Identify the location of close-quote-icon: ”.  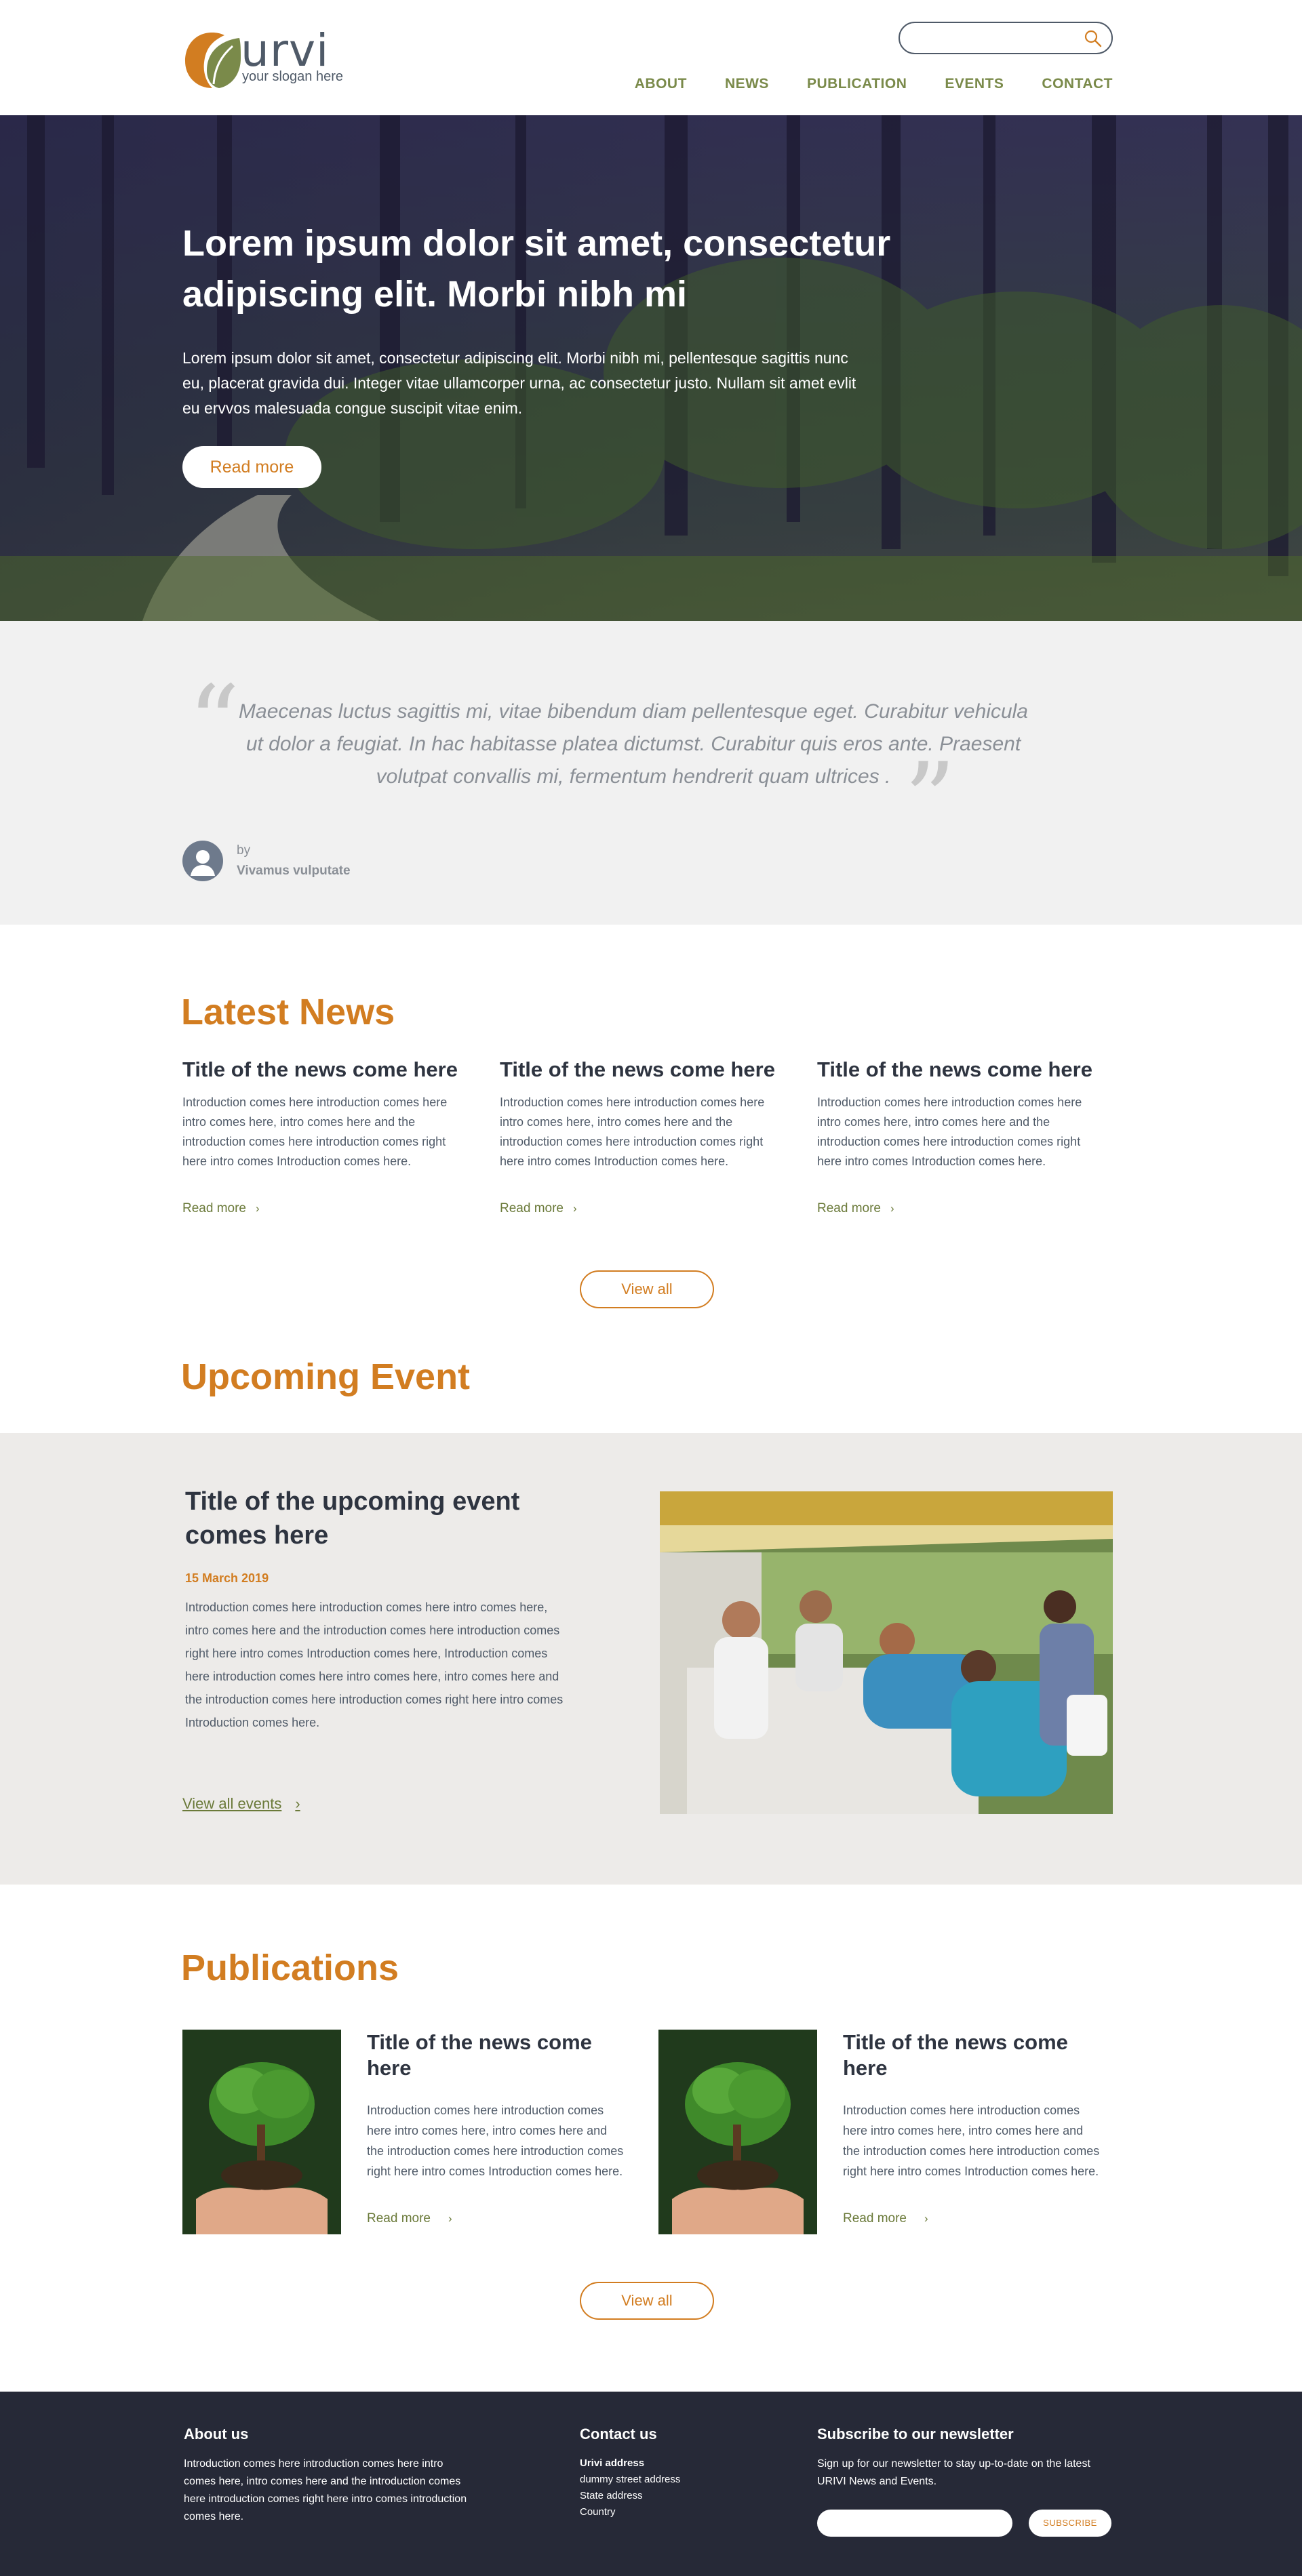
(930, 801).